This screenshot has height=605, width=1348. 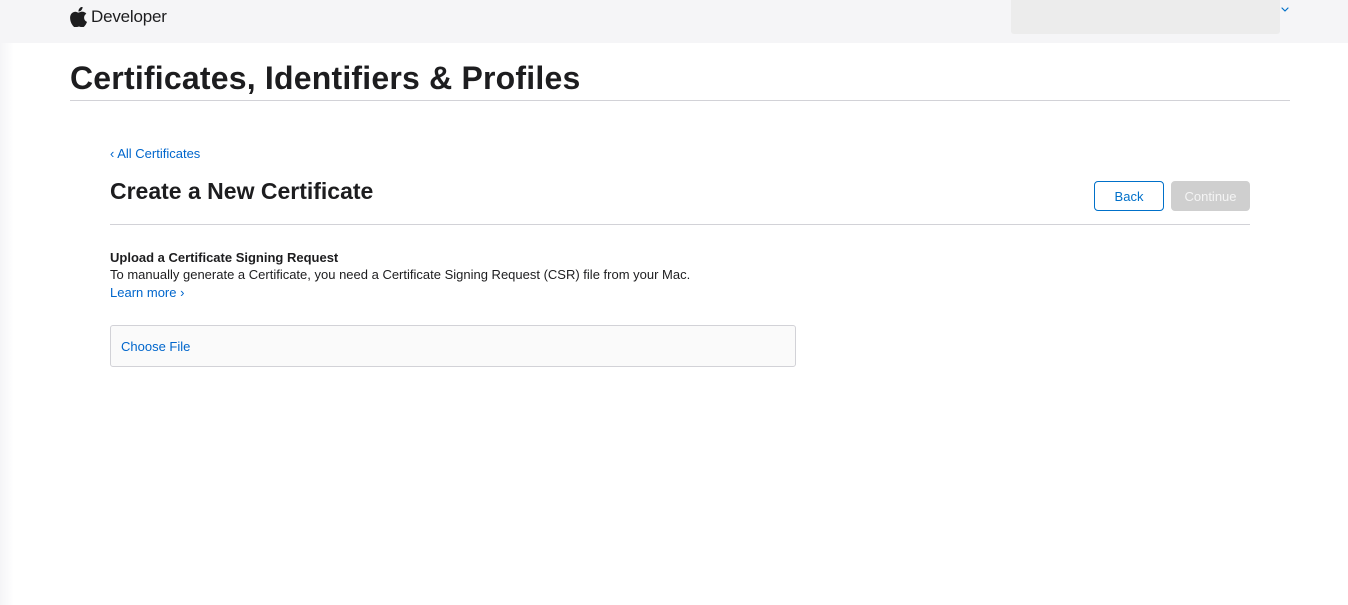 I want to click on chevron-down-icon, so click(x=1285, y=8).